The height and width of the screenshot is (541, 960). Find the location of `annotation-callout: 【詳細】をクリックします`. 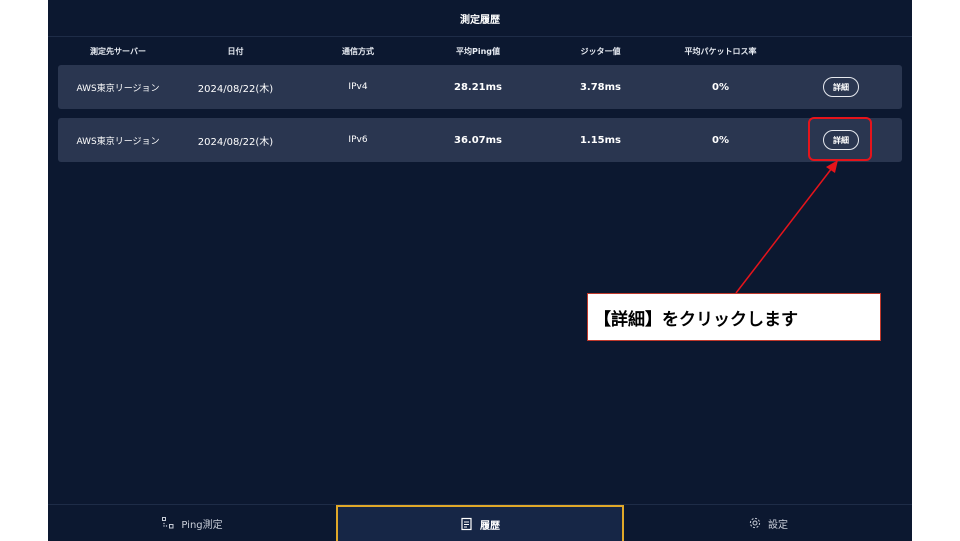

annotation-callout: 【詳細】をクリックします is located at coordinates (734, 317).